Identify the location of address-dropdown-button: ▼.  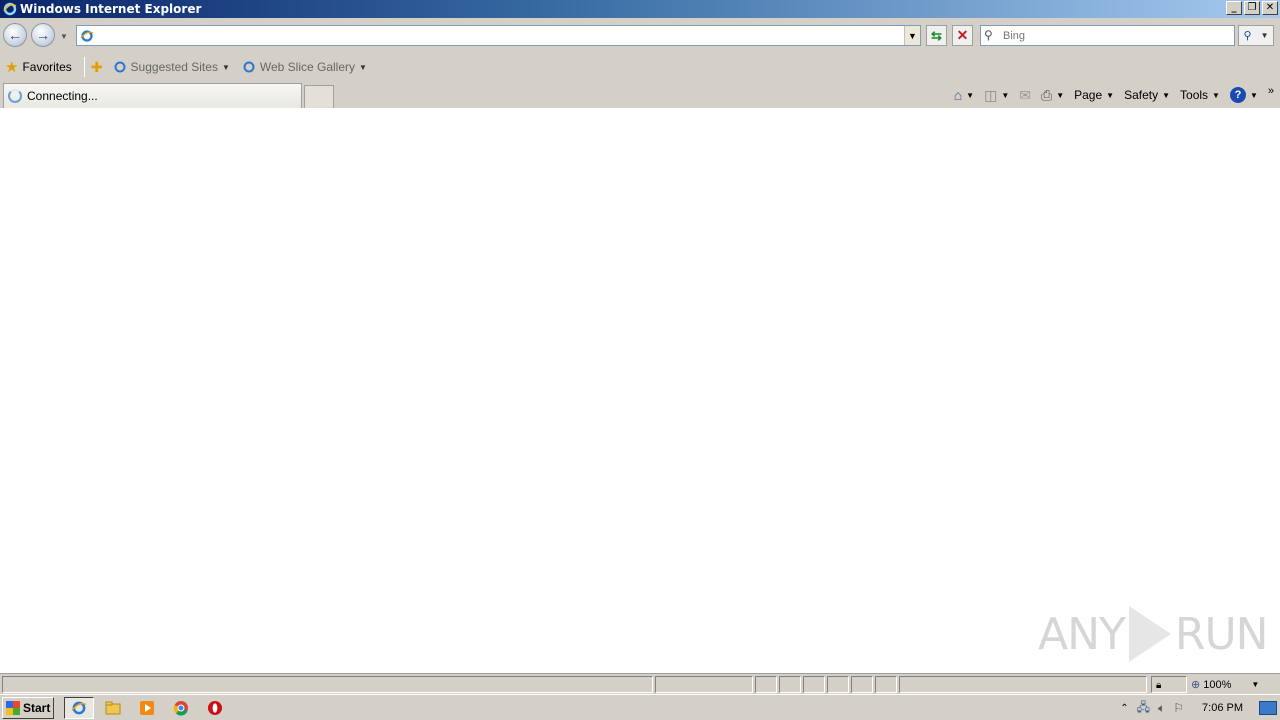
(912, 35).